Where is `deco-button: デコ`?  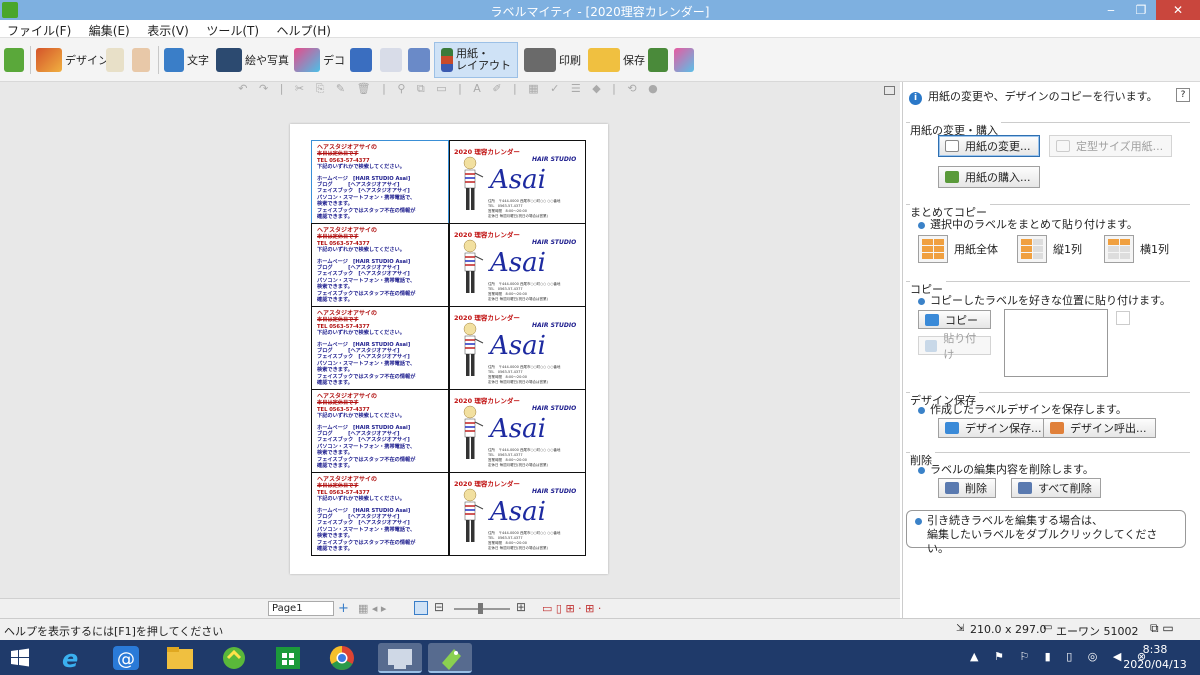
deco-button: デコ is located at coordinates (319, 60).